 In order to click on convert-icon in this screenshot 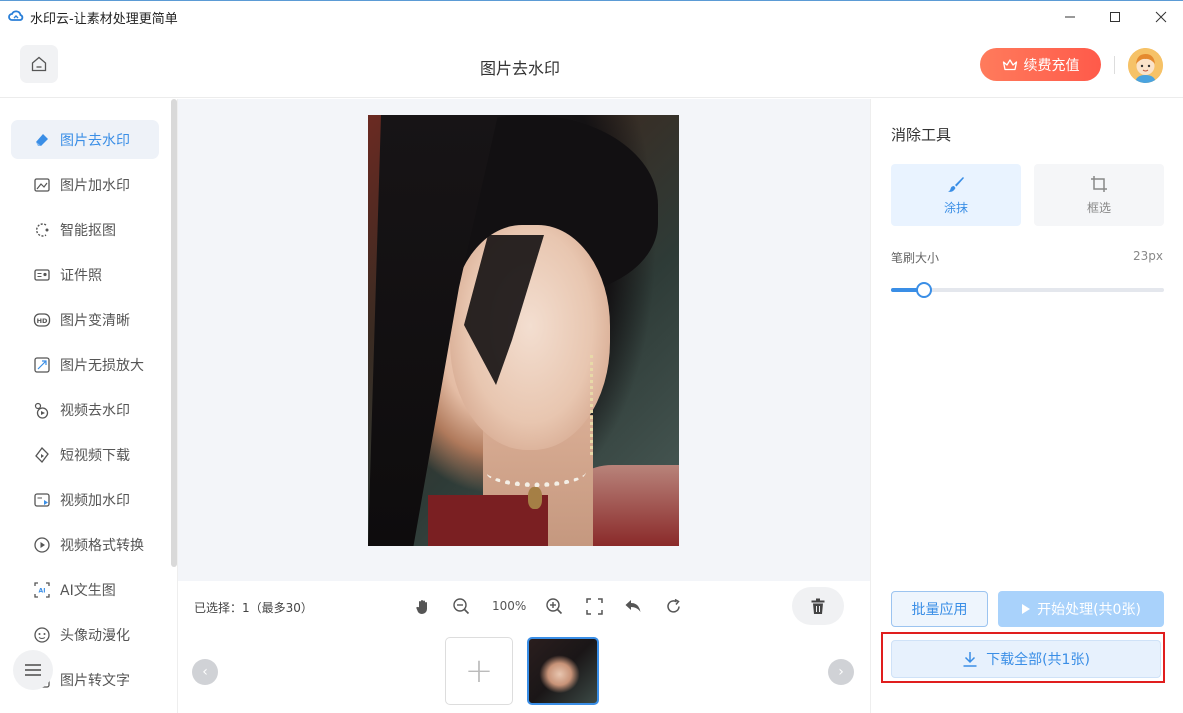, I will do `click(42, 545)`.